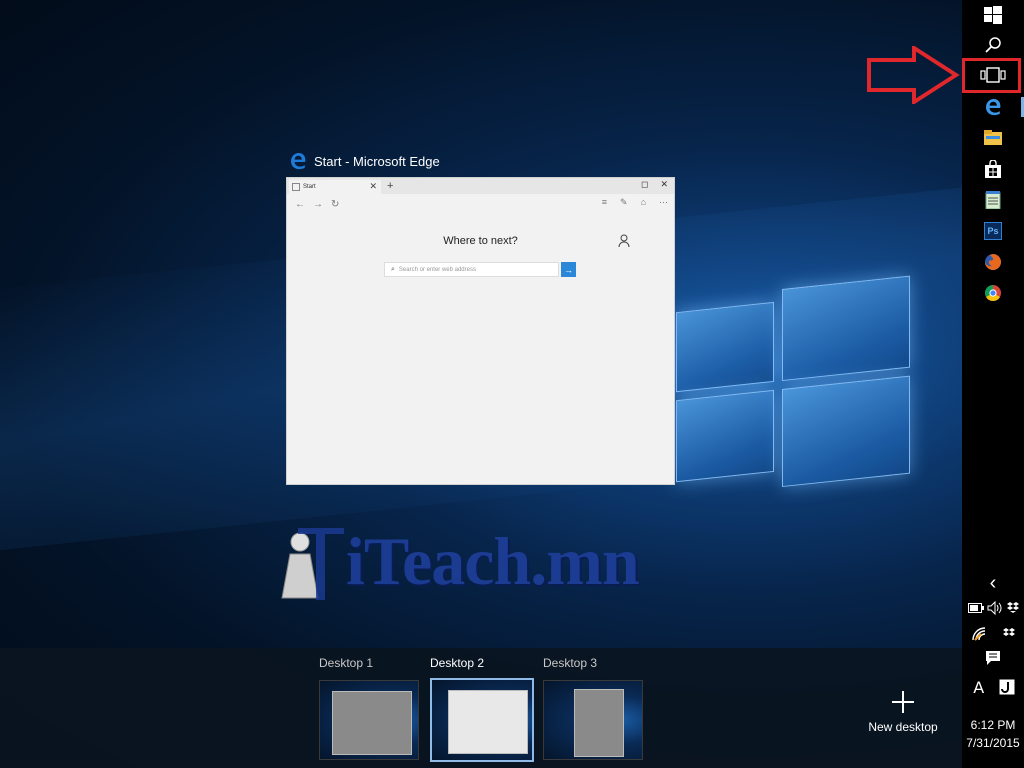 This screenshot has width=1024, height=768. Describe the element at coordinates (643, 202) in the screenshot. I see `share-icon: ⌂` at that location.